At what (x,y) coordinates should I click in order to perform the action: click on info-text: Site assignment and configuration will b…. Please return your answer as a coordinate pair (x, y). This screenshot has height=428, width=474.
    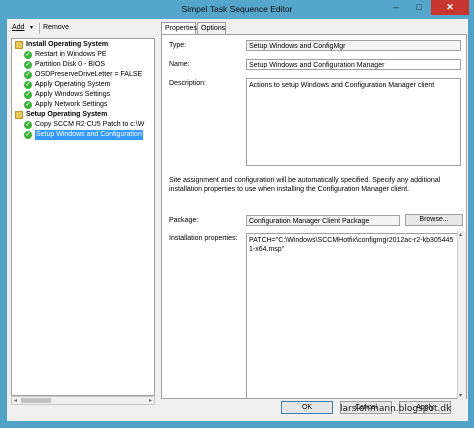
    Looking at the image, I should click on (305, 185).